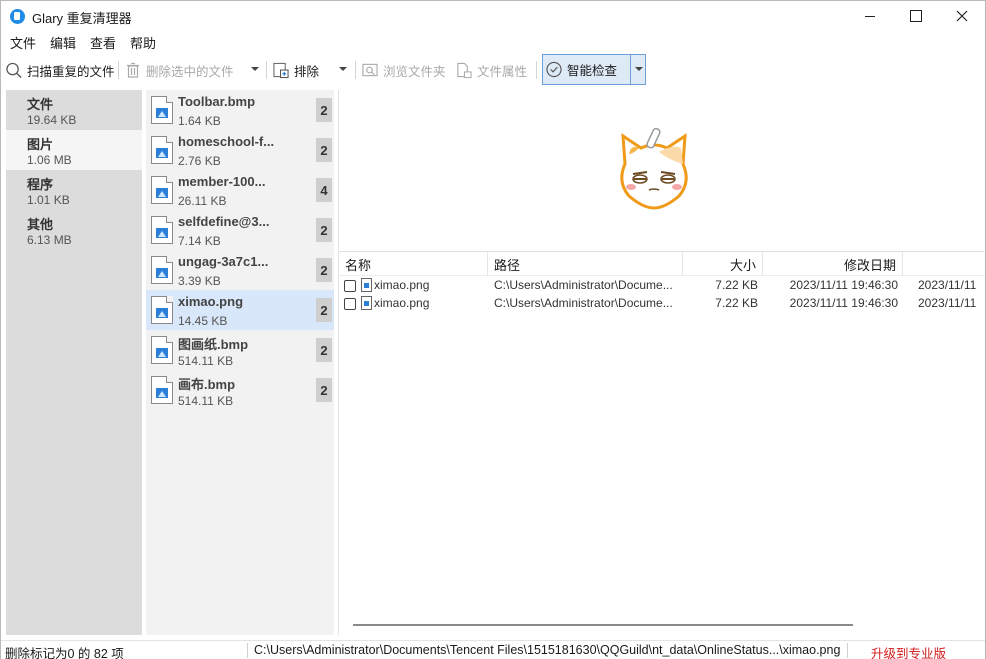 The height and width of the screenshot is (659, 986). Describe the element at coordinates (281, 70) in the screenshot. I see `exclude-icon` at that location.